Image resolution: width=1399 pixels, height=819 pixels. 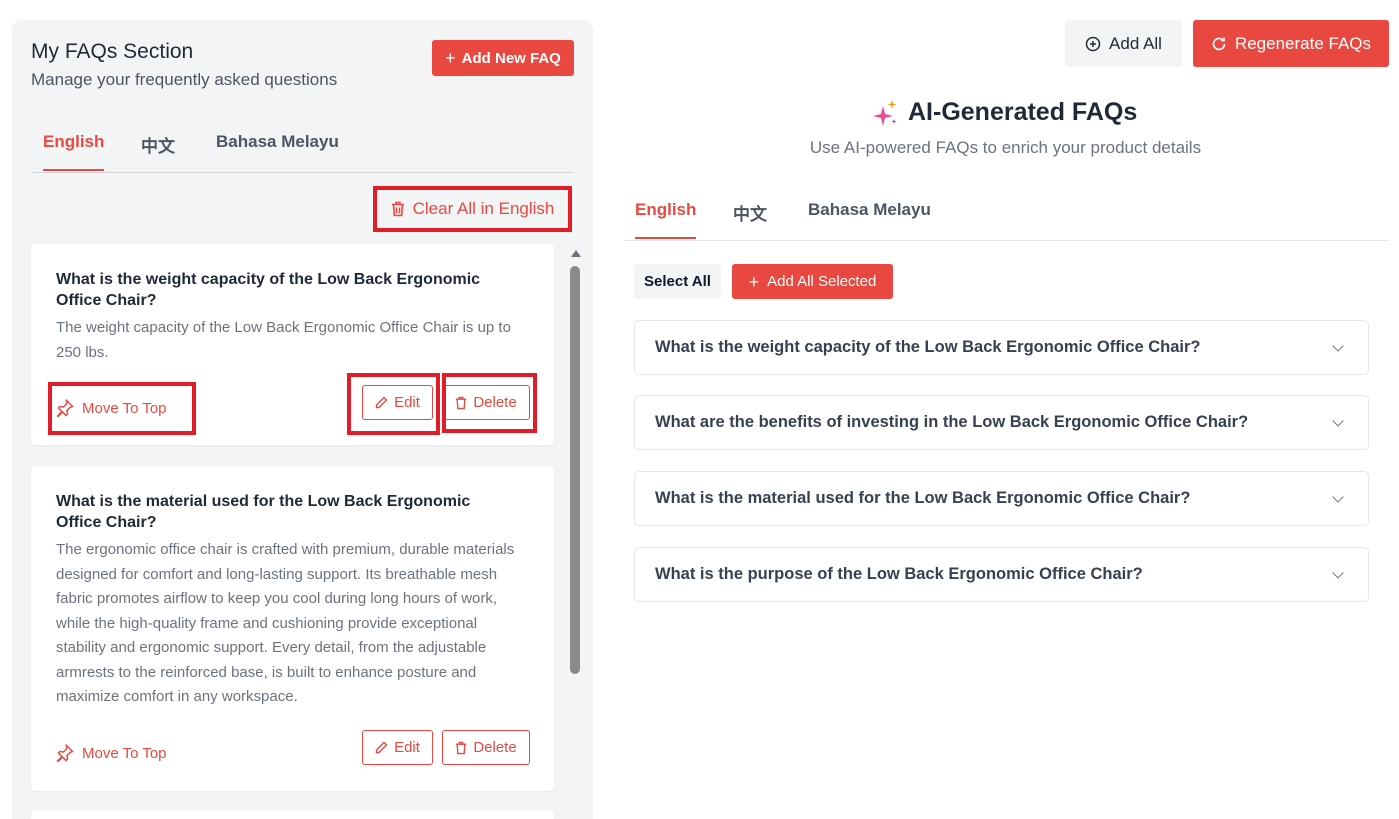 What do you see at coordinates (511, 58) in the screenshot?
I see `add-new-faq-label: Add New FAQ` at bounding box center [511, 58].